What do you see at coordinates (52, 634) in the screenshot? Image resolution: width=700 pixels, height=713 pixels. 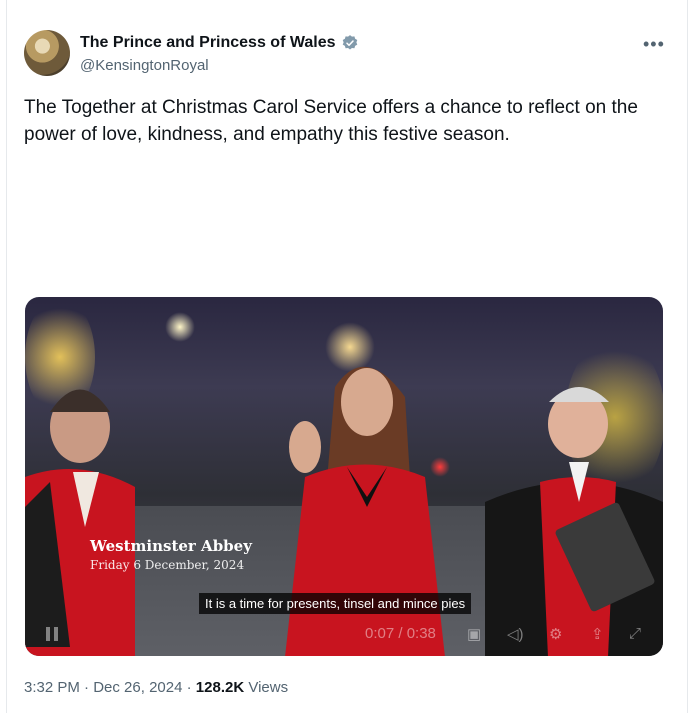 I see `pause-icon` at bounding box center [52, 634].